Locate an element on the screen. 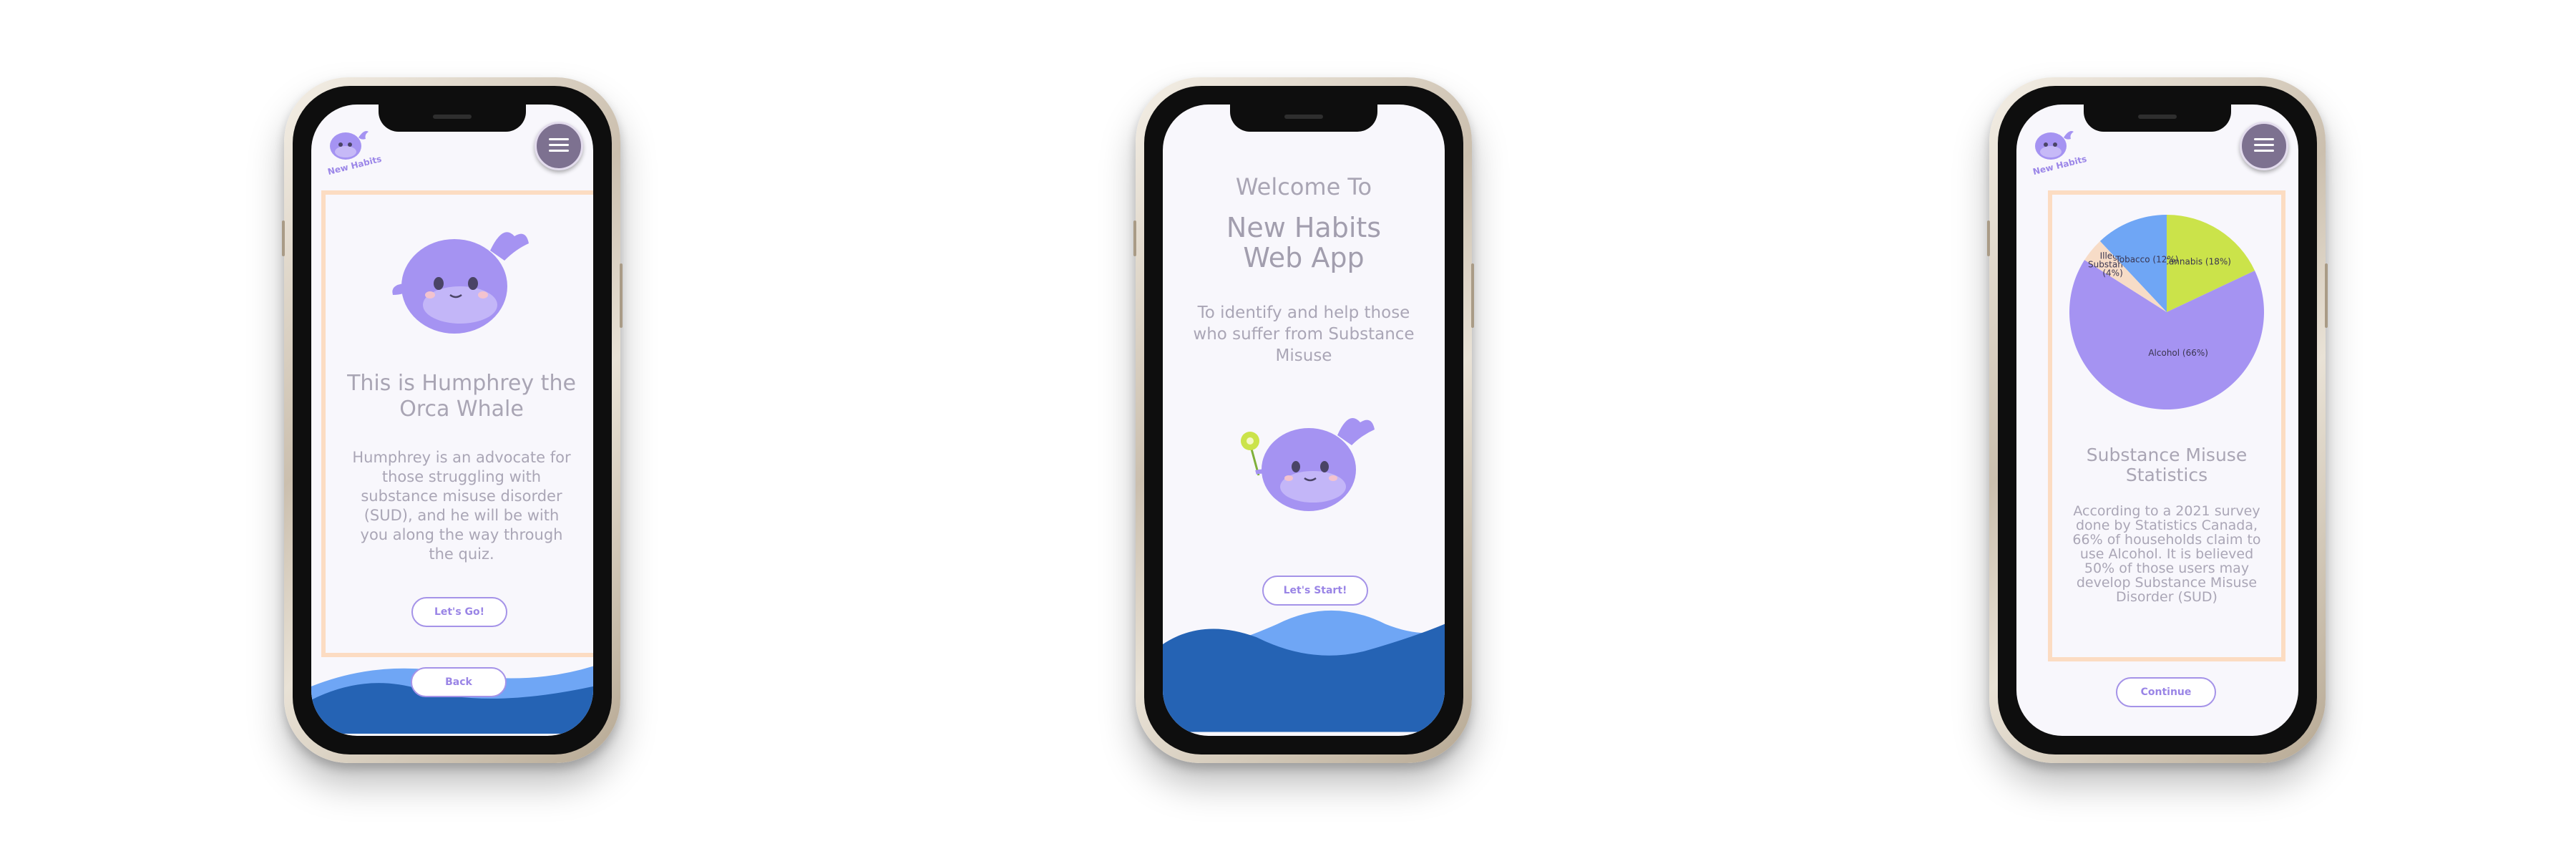 The height and width of the screenshot is (859, 2576). intro-title: This is Humphrey the Orca Whale is located at coordinates (461, 396).